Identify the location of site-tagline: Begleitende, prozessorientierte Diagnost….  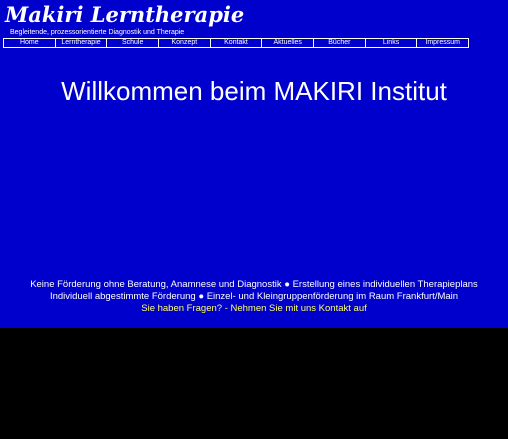
(97, 32).